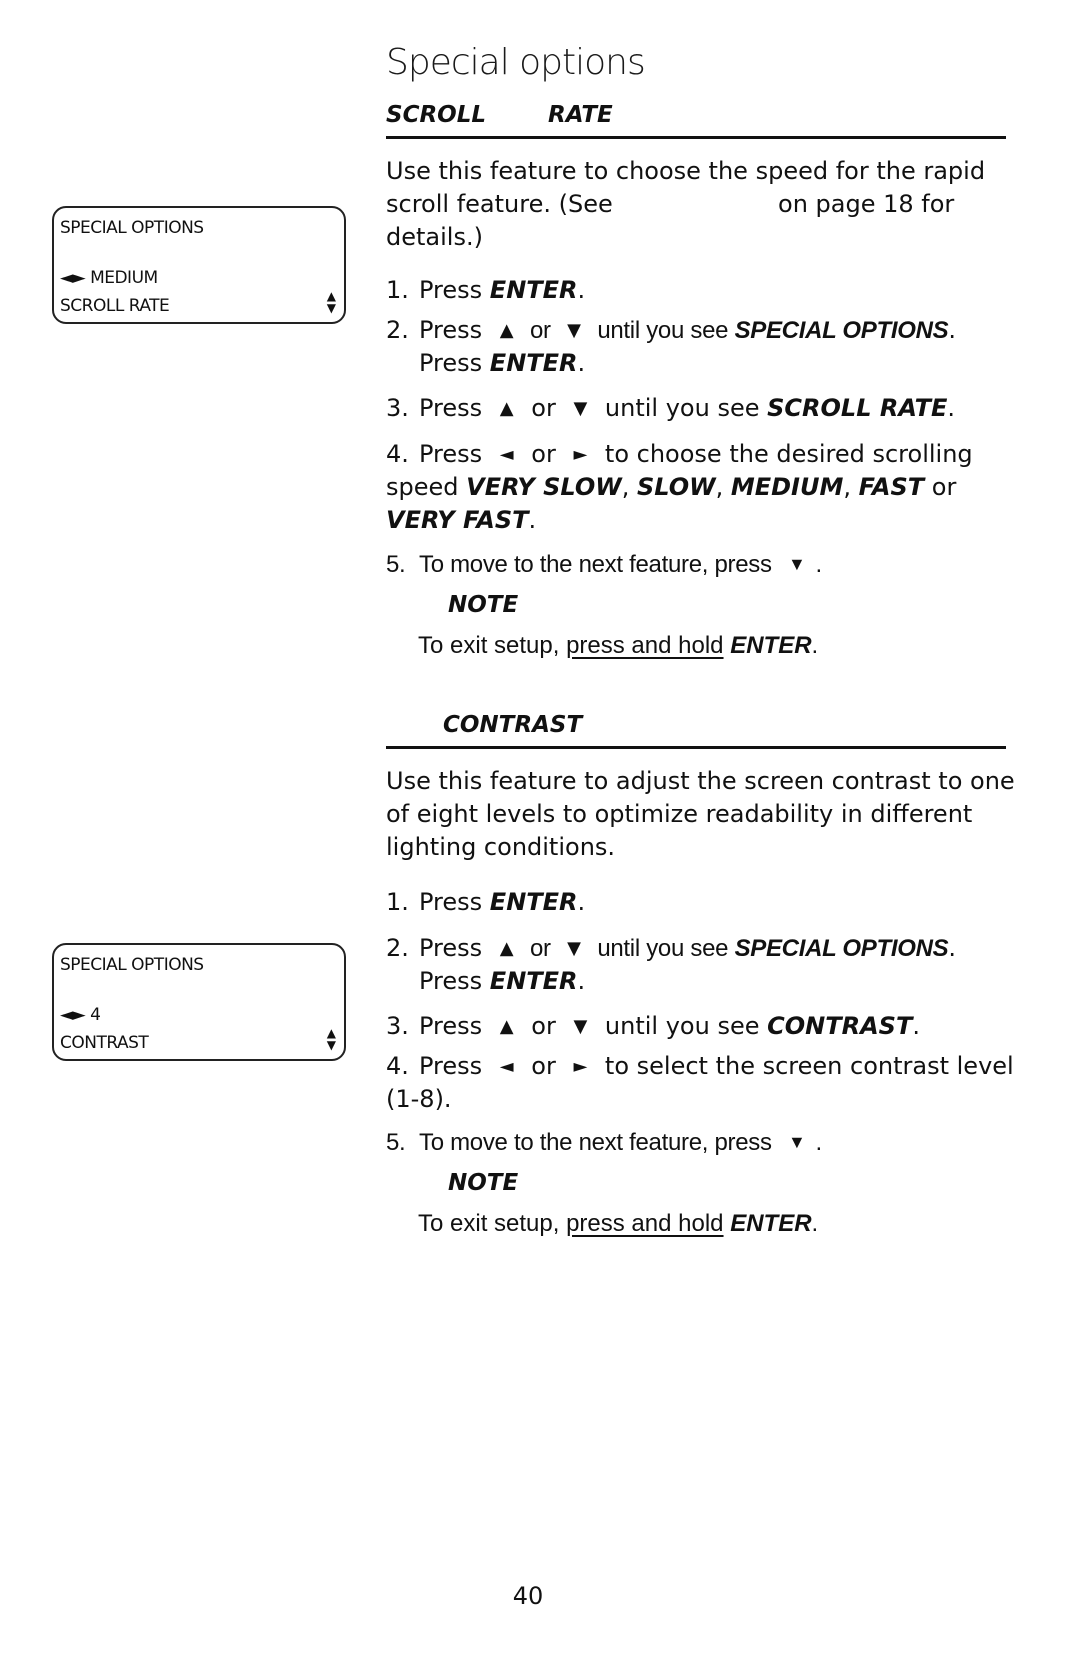 Image resolution: width=1080 pixels, height=1665 pixels. What do you see at coordinates (513, 725) in the screenshot?
I see `section-heading-contrast: CONTRAST` at bounding box center [513, 725].